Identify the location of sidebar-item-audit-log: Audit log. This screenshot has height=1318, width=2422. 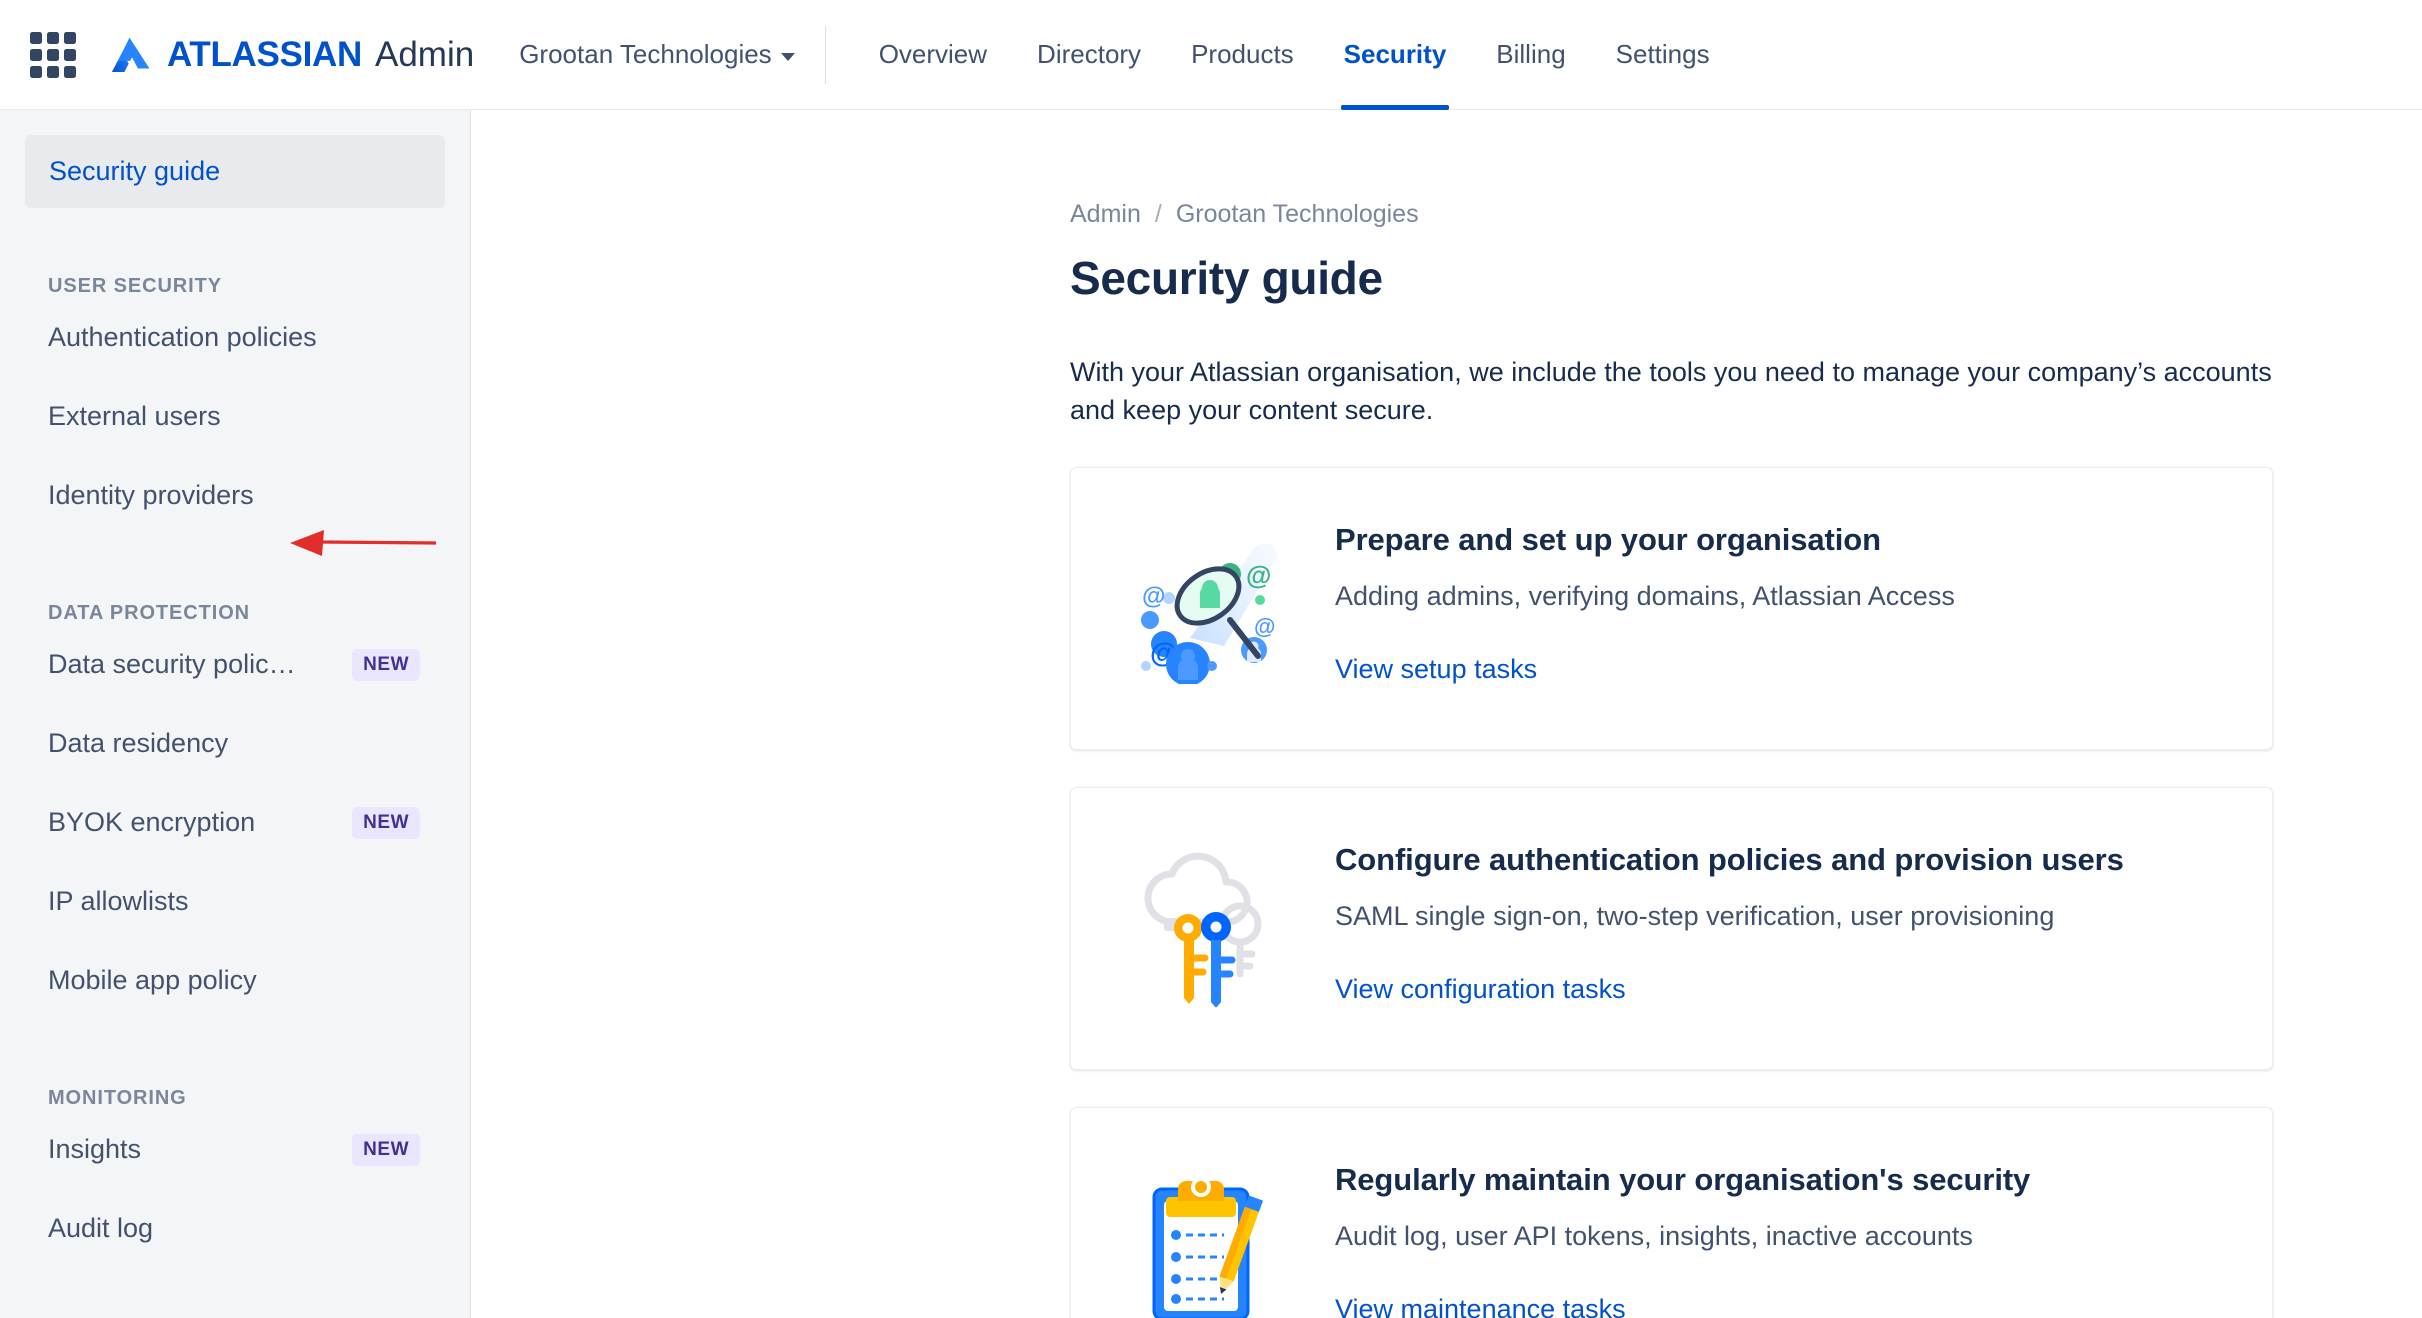
(235, 1228).